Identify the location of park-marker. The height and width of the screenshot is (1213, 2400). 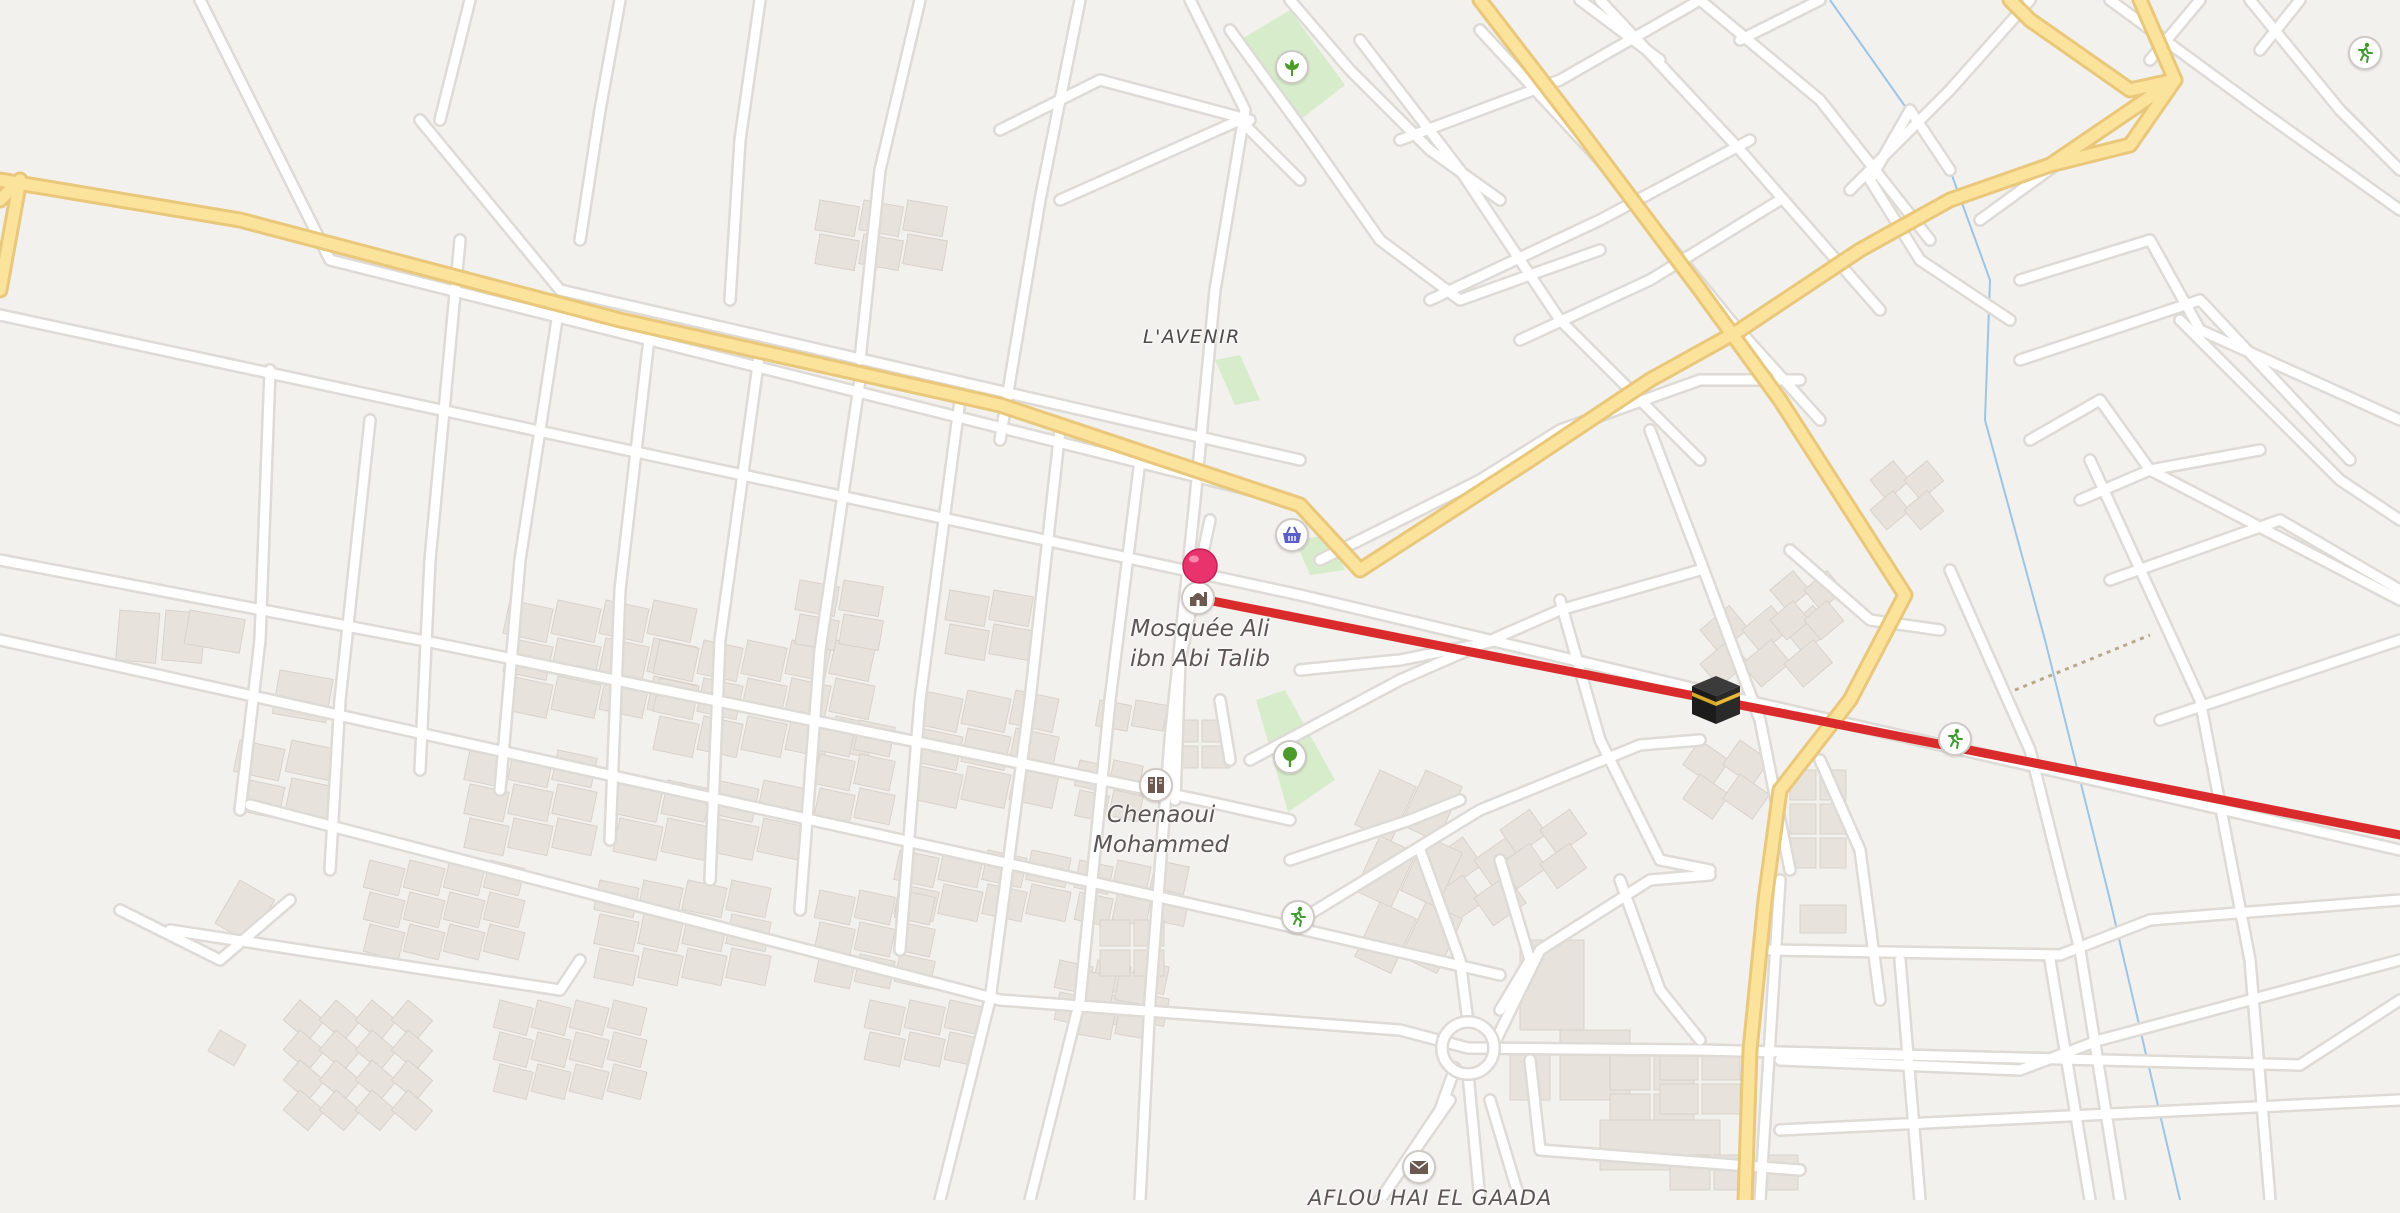
(1290, 757).